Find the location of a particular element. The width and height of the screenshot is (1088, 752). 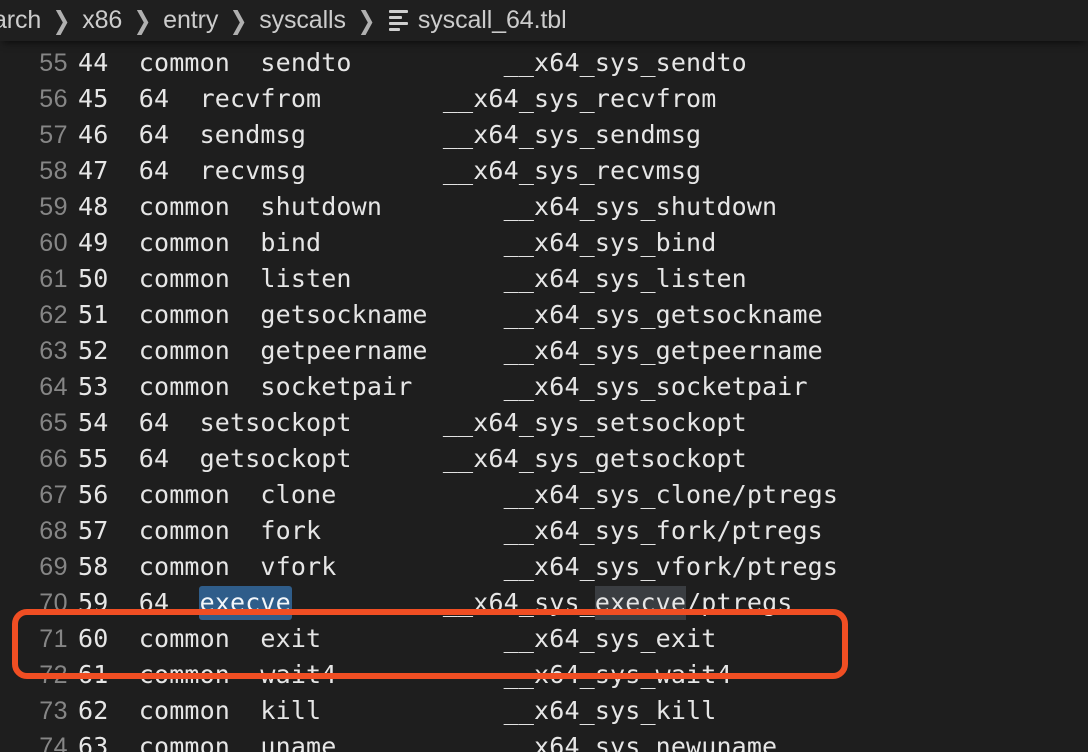

breadcrumb-item-x86: x86 is located at coordinates (102, 20).